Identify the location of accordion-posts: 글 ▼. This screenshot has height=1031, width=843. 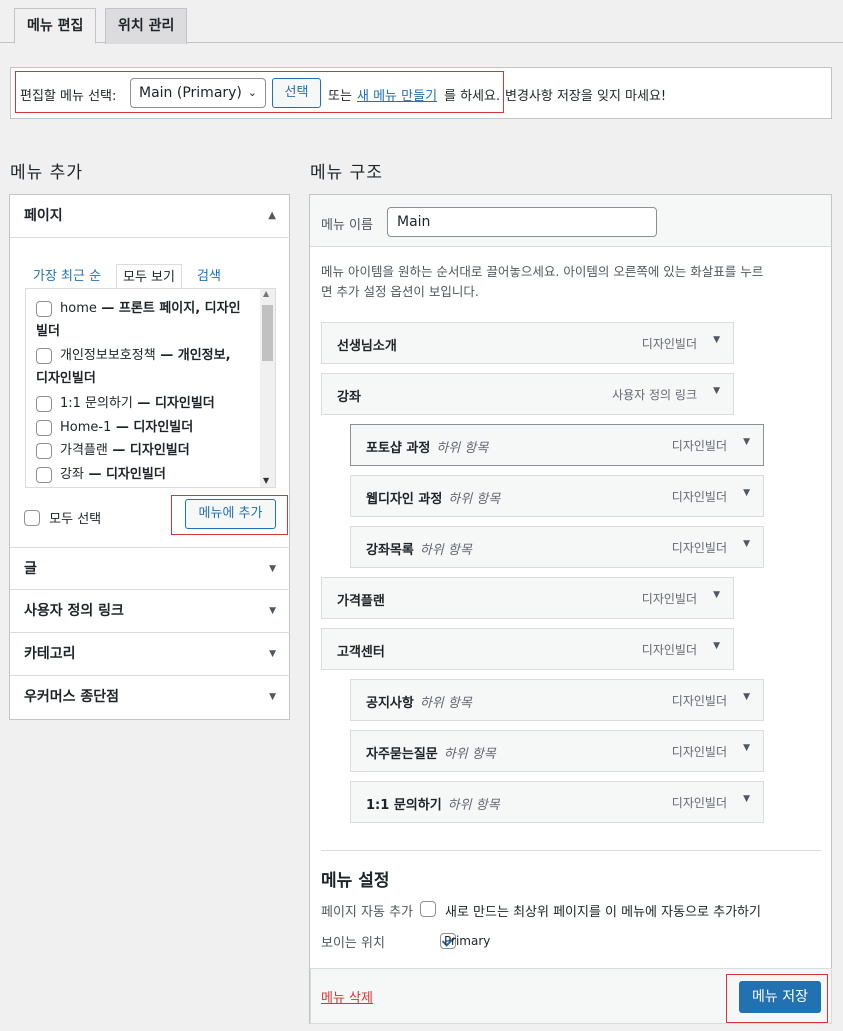
(150, 568).